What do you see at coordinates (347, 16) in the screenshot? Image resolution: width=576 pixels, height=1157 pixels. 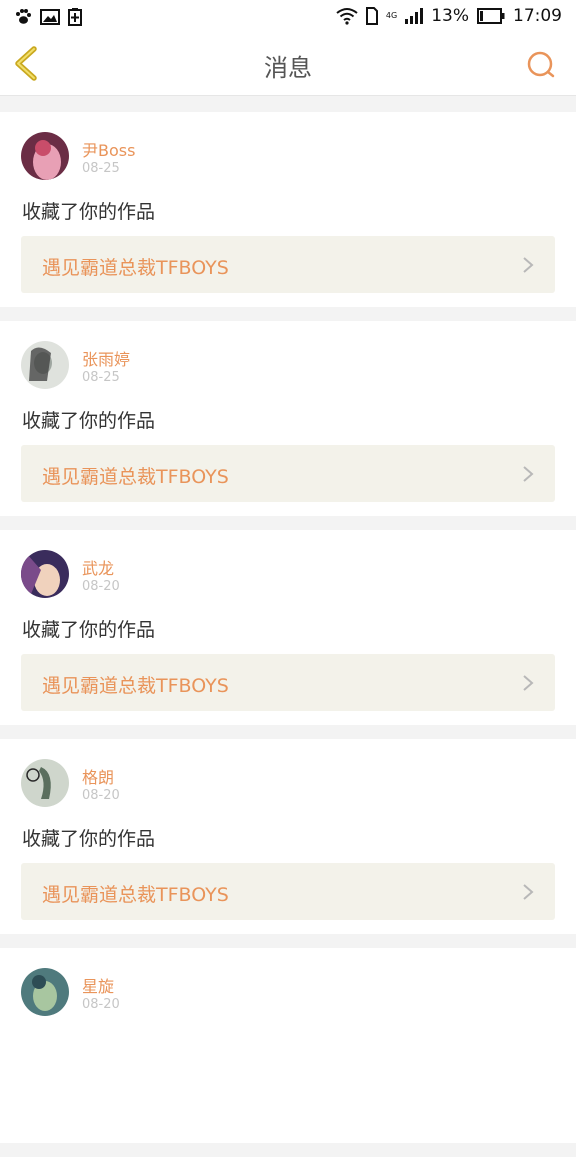 I see `wifi-icon` at bounding box center [347, 16].